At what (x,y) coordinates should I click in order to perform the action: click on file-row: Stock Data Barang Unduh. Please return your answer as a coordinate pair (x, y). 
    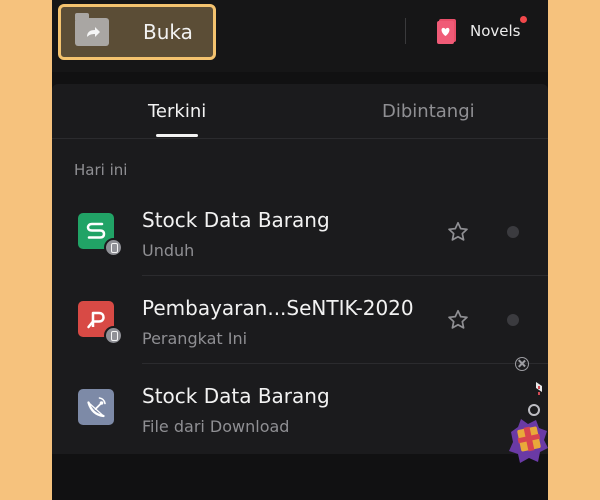
    Looking at the image, I should click on (300, 232).